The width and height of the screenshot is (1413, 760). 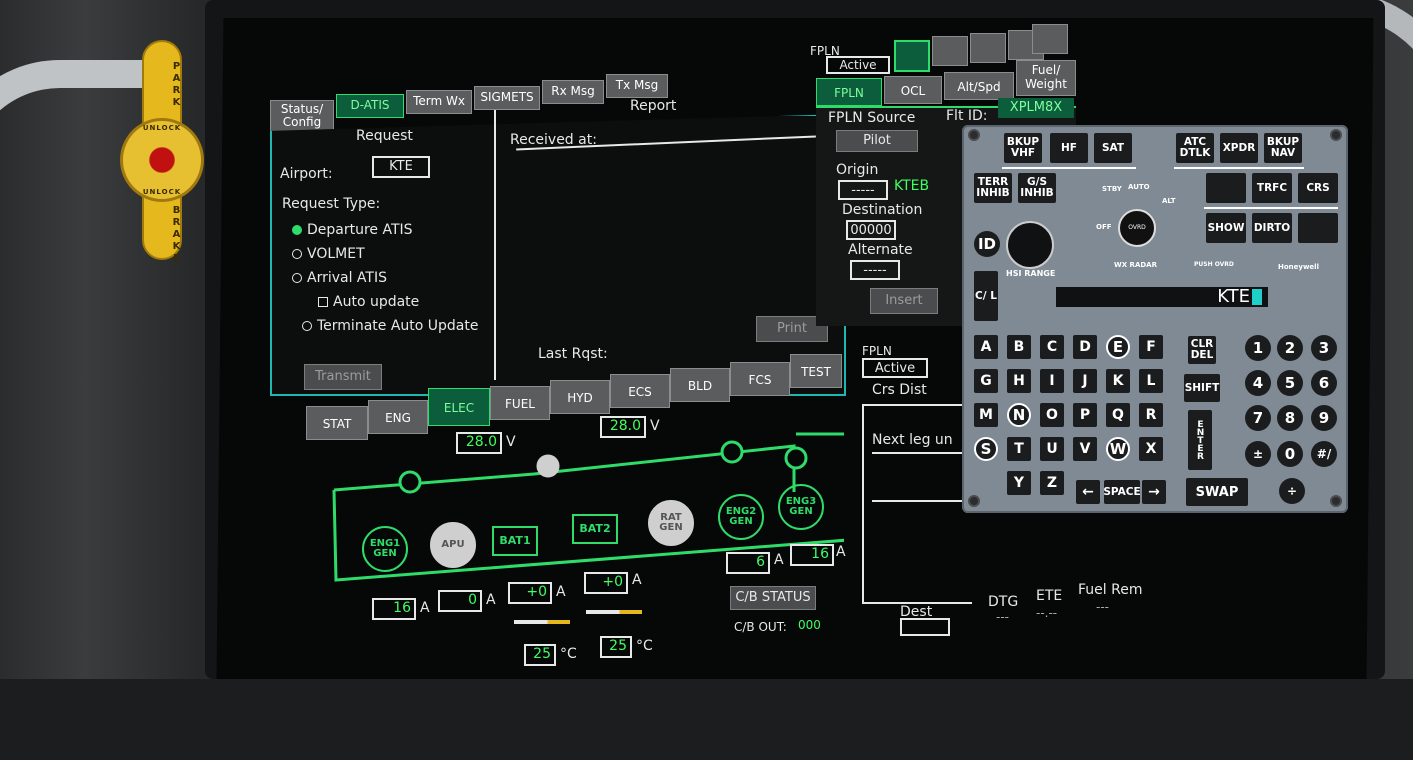 What do you see at coordinates (302, 116) in the screenshot?
I see `tab-status-config: Status/ Config` at bounding box center [302, 116].